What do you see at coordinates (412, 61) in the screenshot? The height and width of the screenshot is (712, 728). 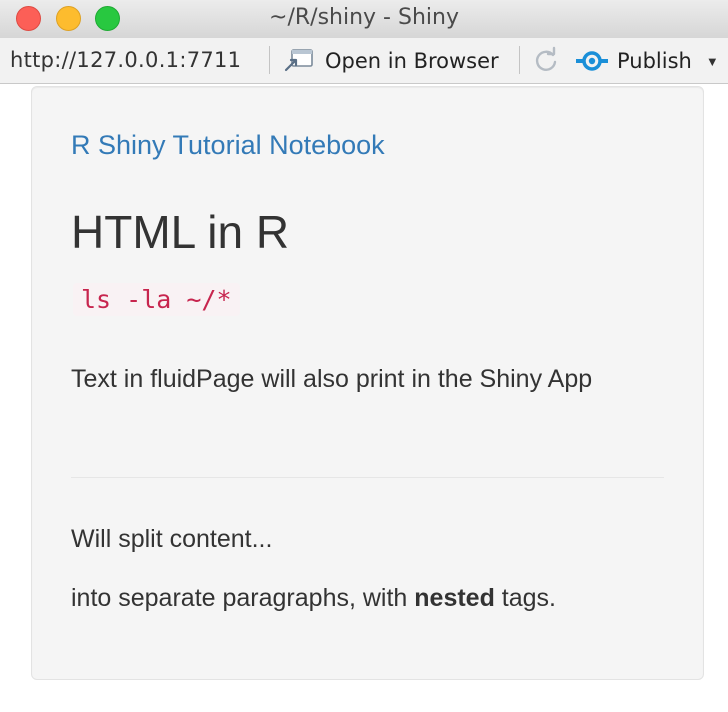 I see `open-in-browser-label: Open in Browser` at bounding box center [412, 61].